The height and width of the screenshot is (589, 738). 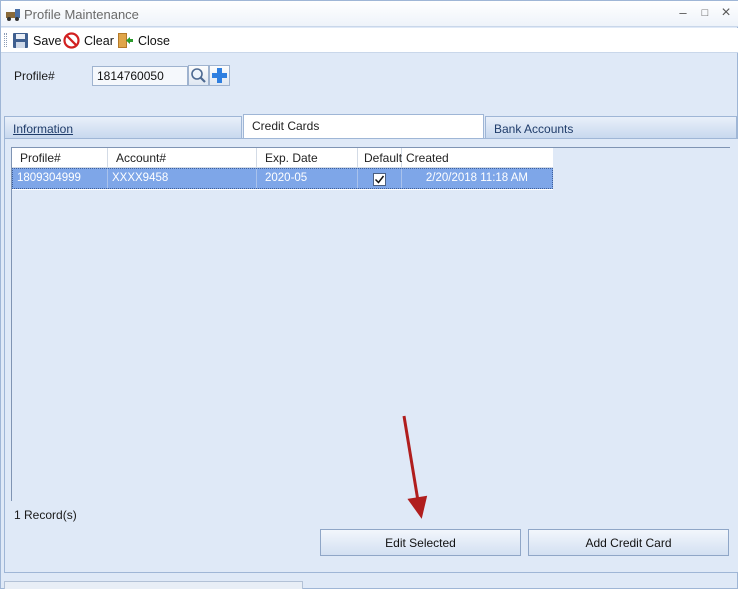 I want to click on cell-created: 2/20/2018 11:18 AM, so click(x=476, y=178).